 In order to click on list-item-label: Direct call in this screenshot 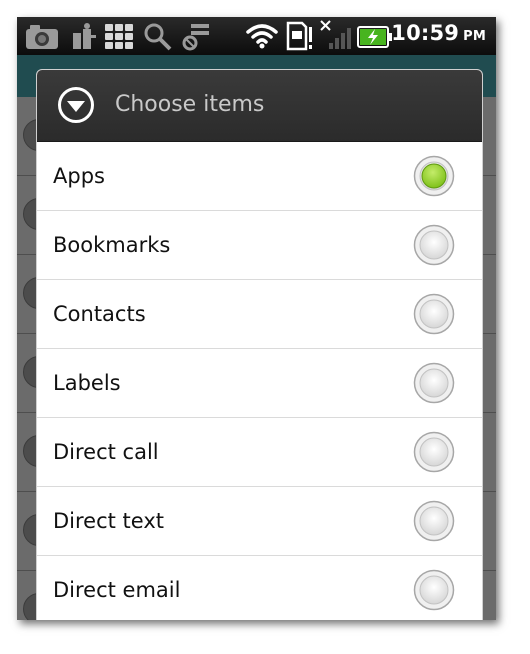, I will do `click(106, 452)`.